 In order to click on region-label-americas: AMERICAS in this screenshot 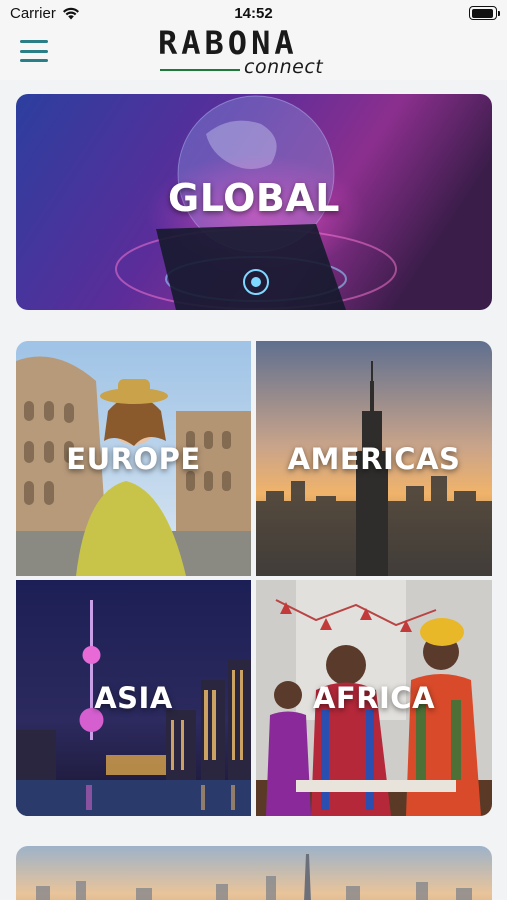, I will do `click(374, 458)`.